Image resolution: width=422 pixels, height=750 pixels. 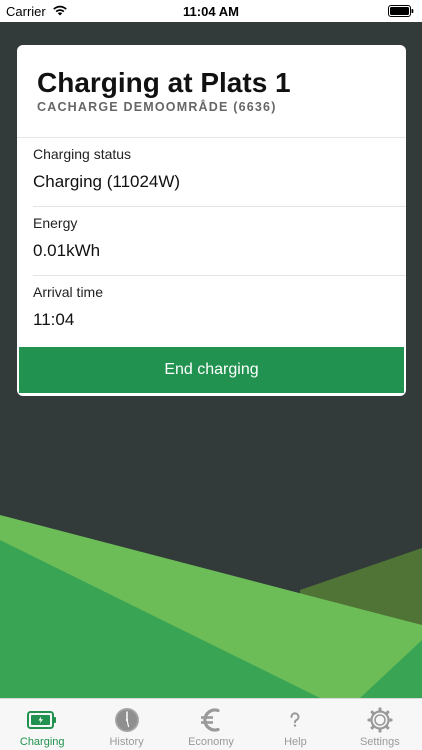 I want to click on energy-value: 0.01kWh, so click(x=67, y=250).